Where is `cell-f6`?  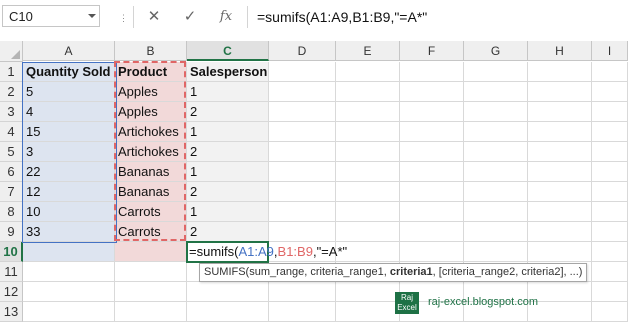 cell-f6 is located at coordinates (432, 172).